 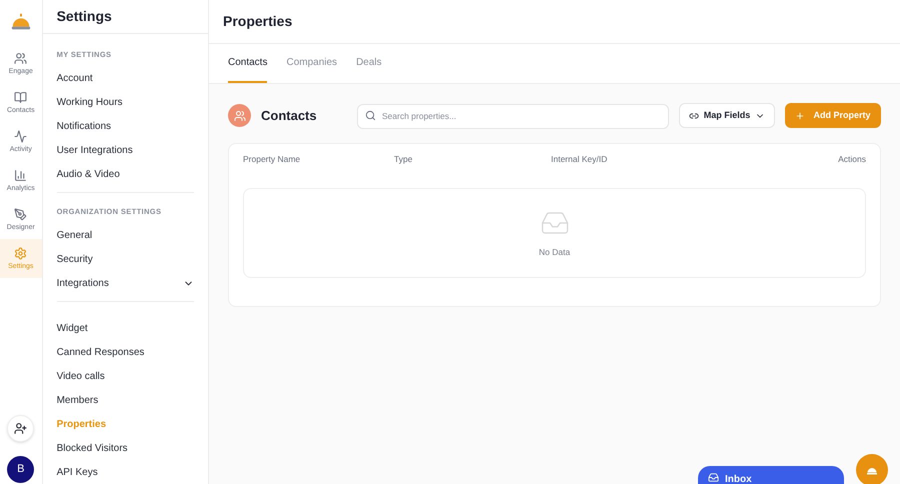 I want to click on add-user-icon, so click(x=21, y=428).